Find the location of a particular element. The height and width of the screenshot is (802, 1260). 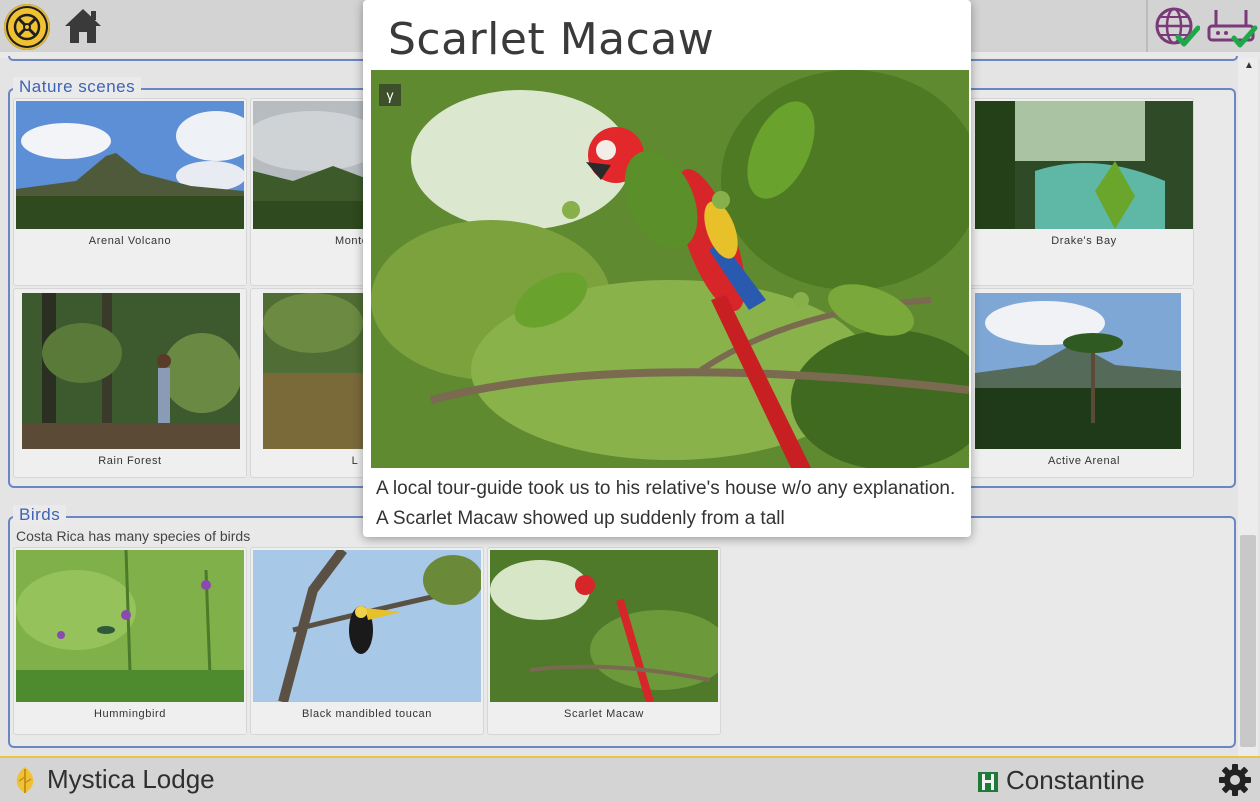

rain-forest-image is located at coordinates (131, 371).